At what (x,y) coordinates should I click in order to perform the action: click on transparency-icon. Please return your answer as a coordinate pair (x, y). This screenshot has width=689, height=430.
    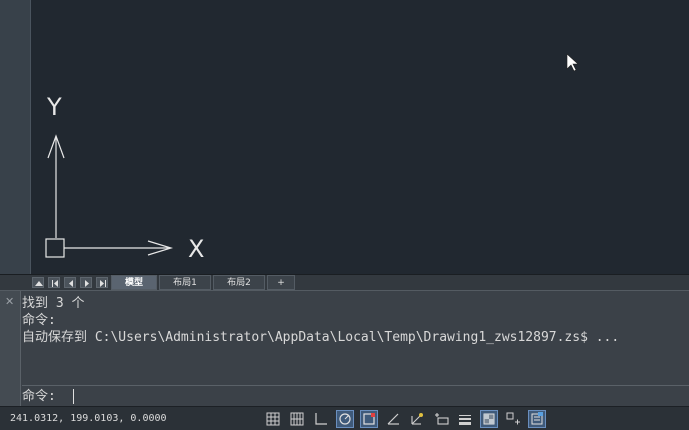
    Looking at the image, I should click on (489, 419).